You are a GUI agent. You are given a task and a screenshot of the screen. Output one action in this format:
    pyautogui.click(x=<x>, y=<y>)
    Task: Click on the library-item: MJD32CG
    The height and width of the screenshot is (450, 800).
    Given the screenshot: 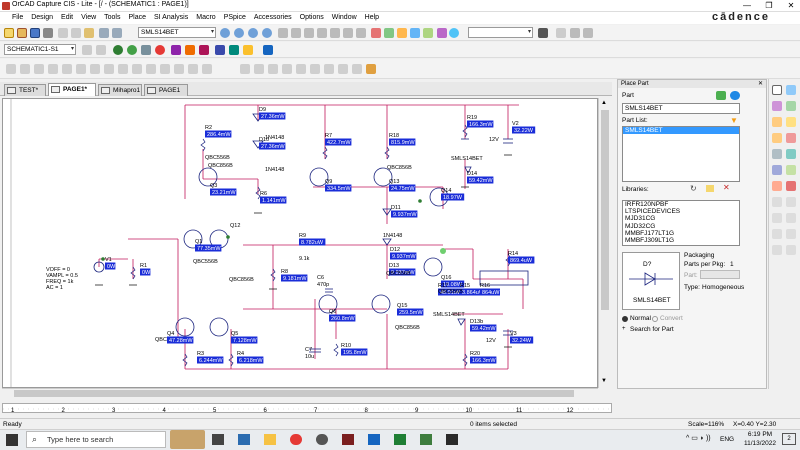 What is the action you would take?
    pyautogui.click(x=681, y=226)
    